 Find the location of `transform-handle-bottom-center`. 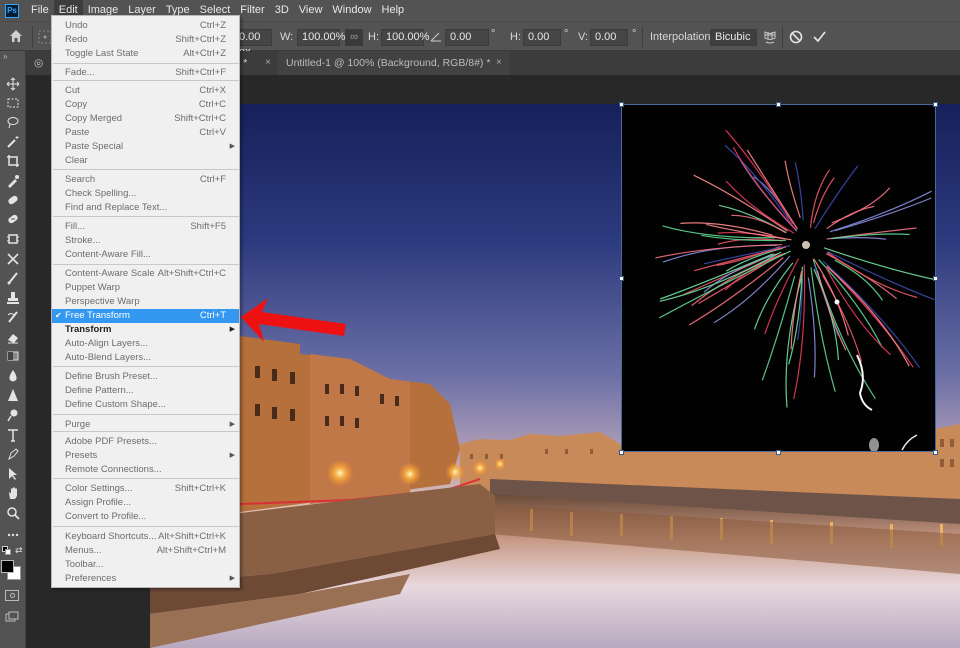

transform-handle-bottom-center is located at coordinates (778, 452).